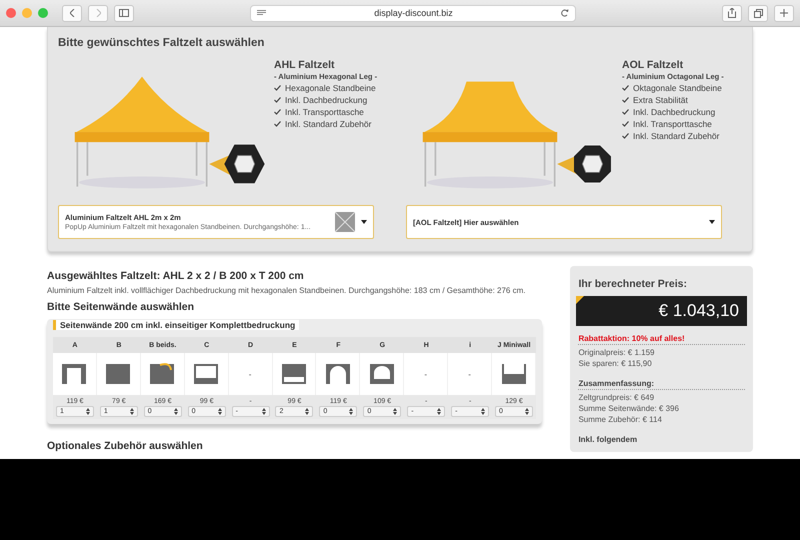  I want to click on share-button, so click(732, 13).